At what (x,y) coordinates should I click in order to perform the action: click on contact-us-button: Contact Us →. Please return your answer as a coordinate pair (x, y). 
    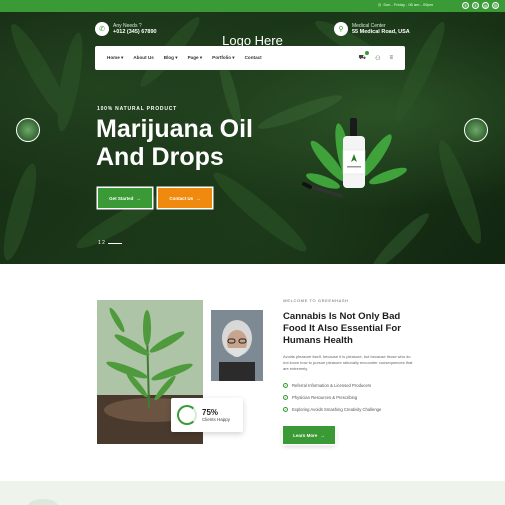
    Looking at the image, I should click on (185, 198).